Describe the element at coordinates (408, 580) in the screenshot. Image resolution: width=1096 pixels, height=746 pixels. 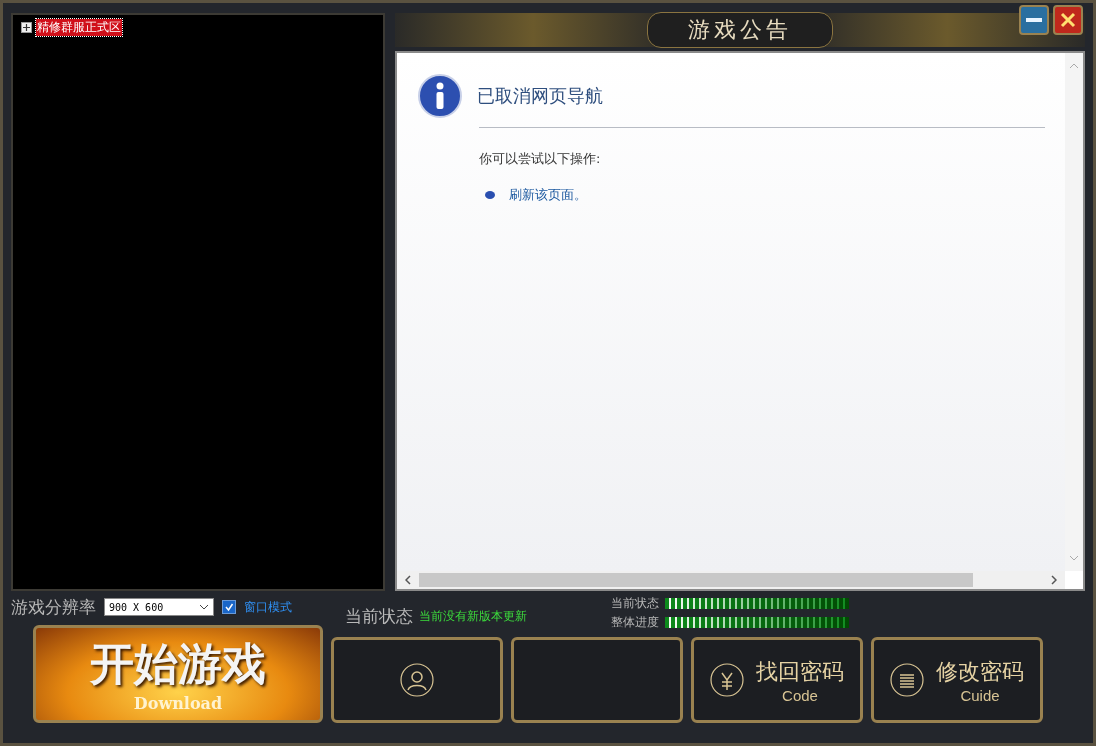
I see `scroll-left-icon` at that location.